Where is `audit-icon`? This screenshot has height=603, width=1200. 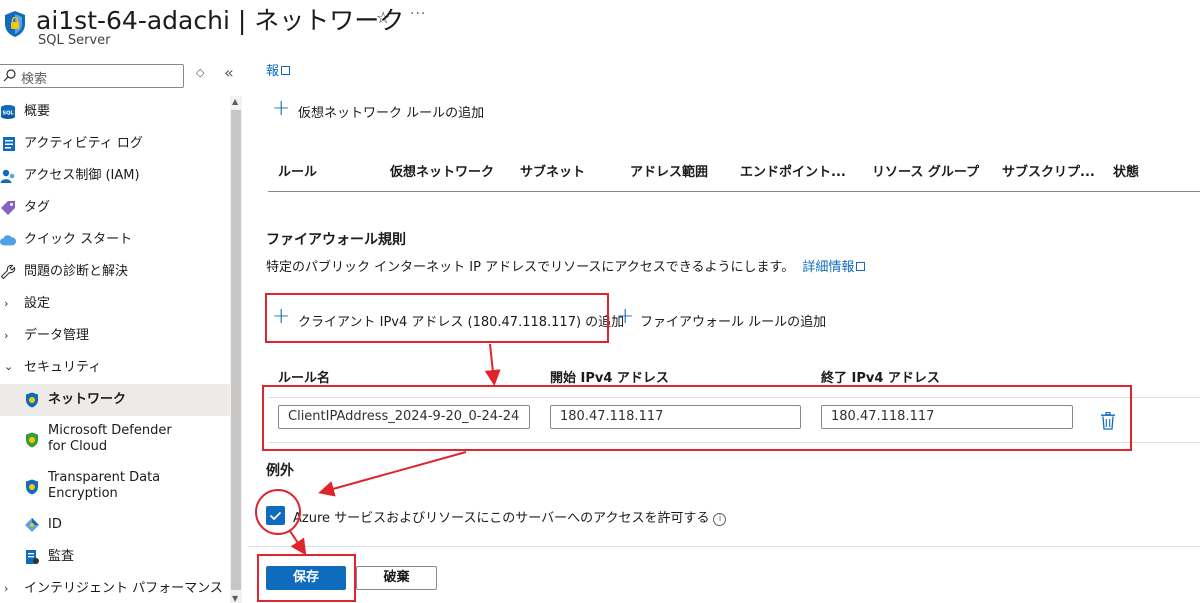
audit-icon is located at coordinates (32, 557).